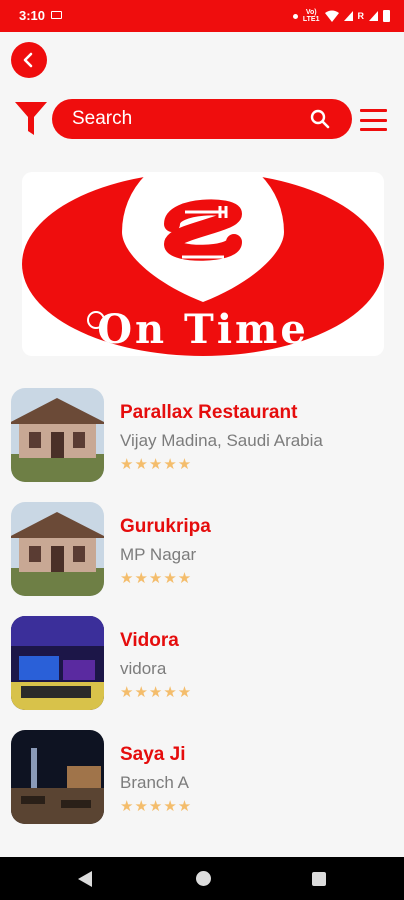  I want to click on notification-dot-icon, so click(295, 16).